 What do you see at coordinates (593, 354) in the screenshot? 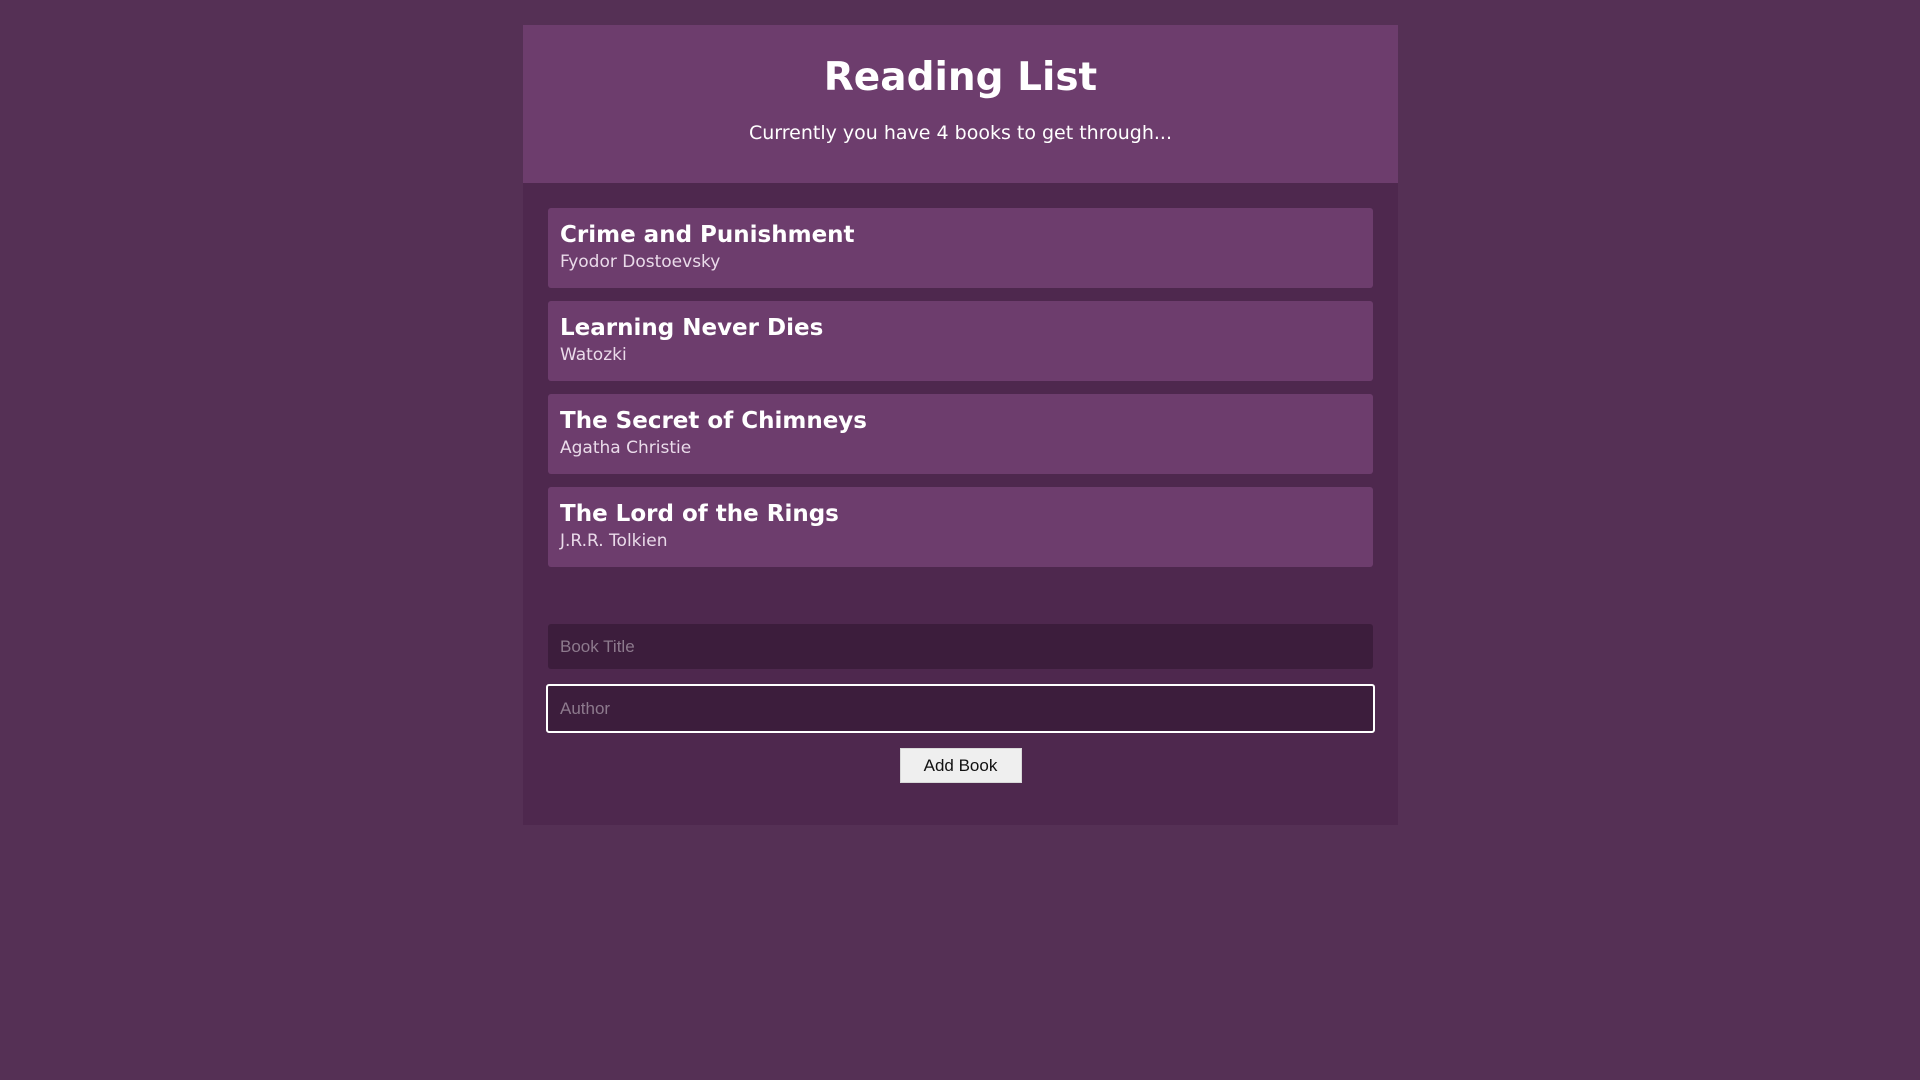
I see `book-author: Watozki` at bounding box center [593, 354].